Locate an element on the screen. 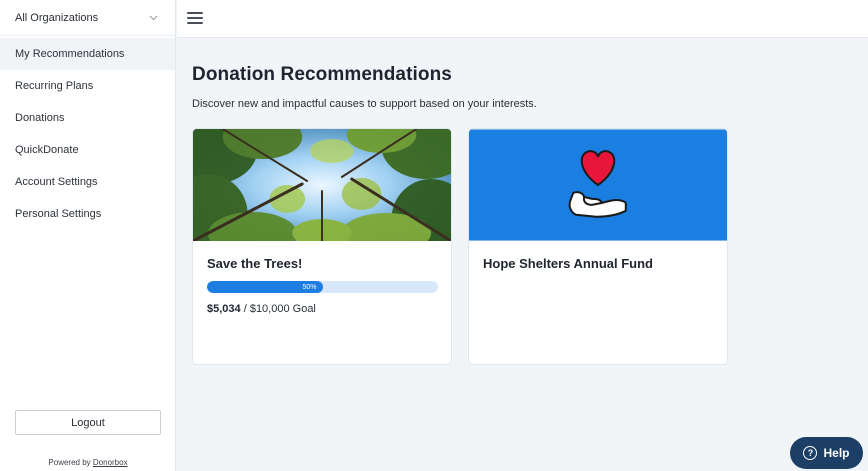 The height and width of the screenshot is (471, 868). organization-selector-label: All Organizations is located at coordinates (57, 17).